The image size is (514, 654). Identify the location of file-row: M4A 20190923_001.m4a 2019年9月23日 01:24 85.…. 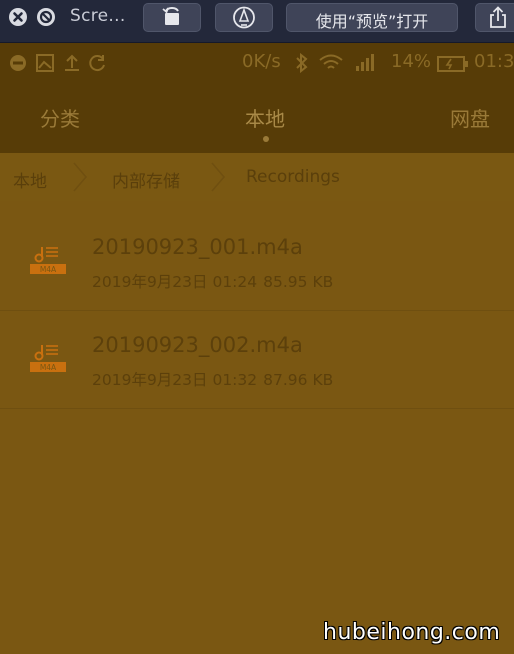
(257, 262).